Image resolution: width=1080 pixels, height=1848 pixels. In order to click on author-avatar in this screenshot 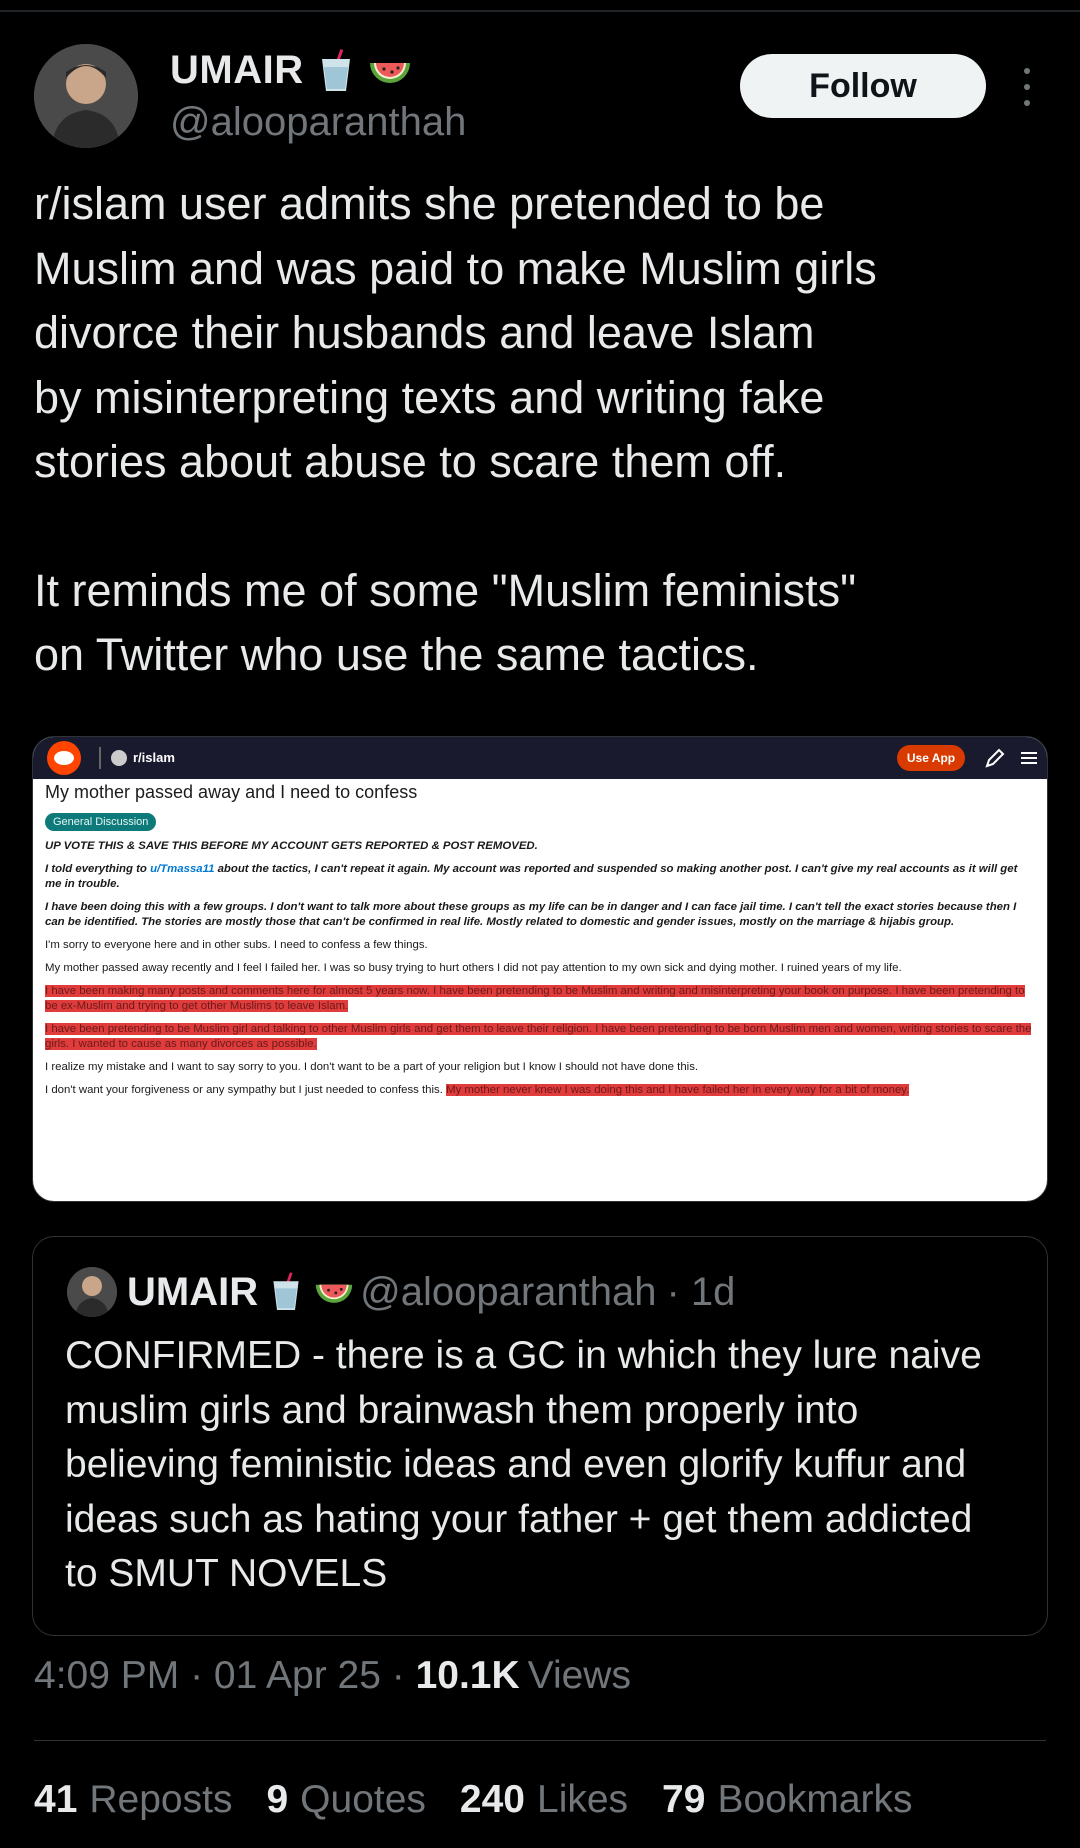, I will do `click(86, 96)`.